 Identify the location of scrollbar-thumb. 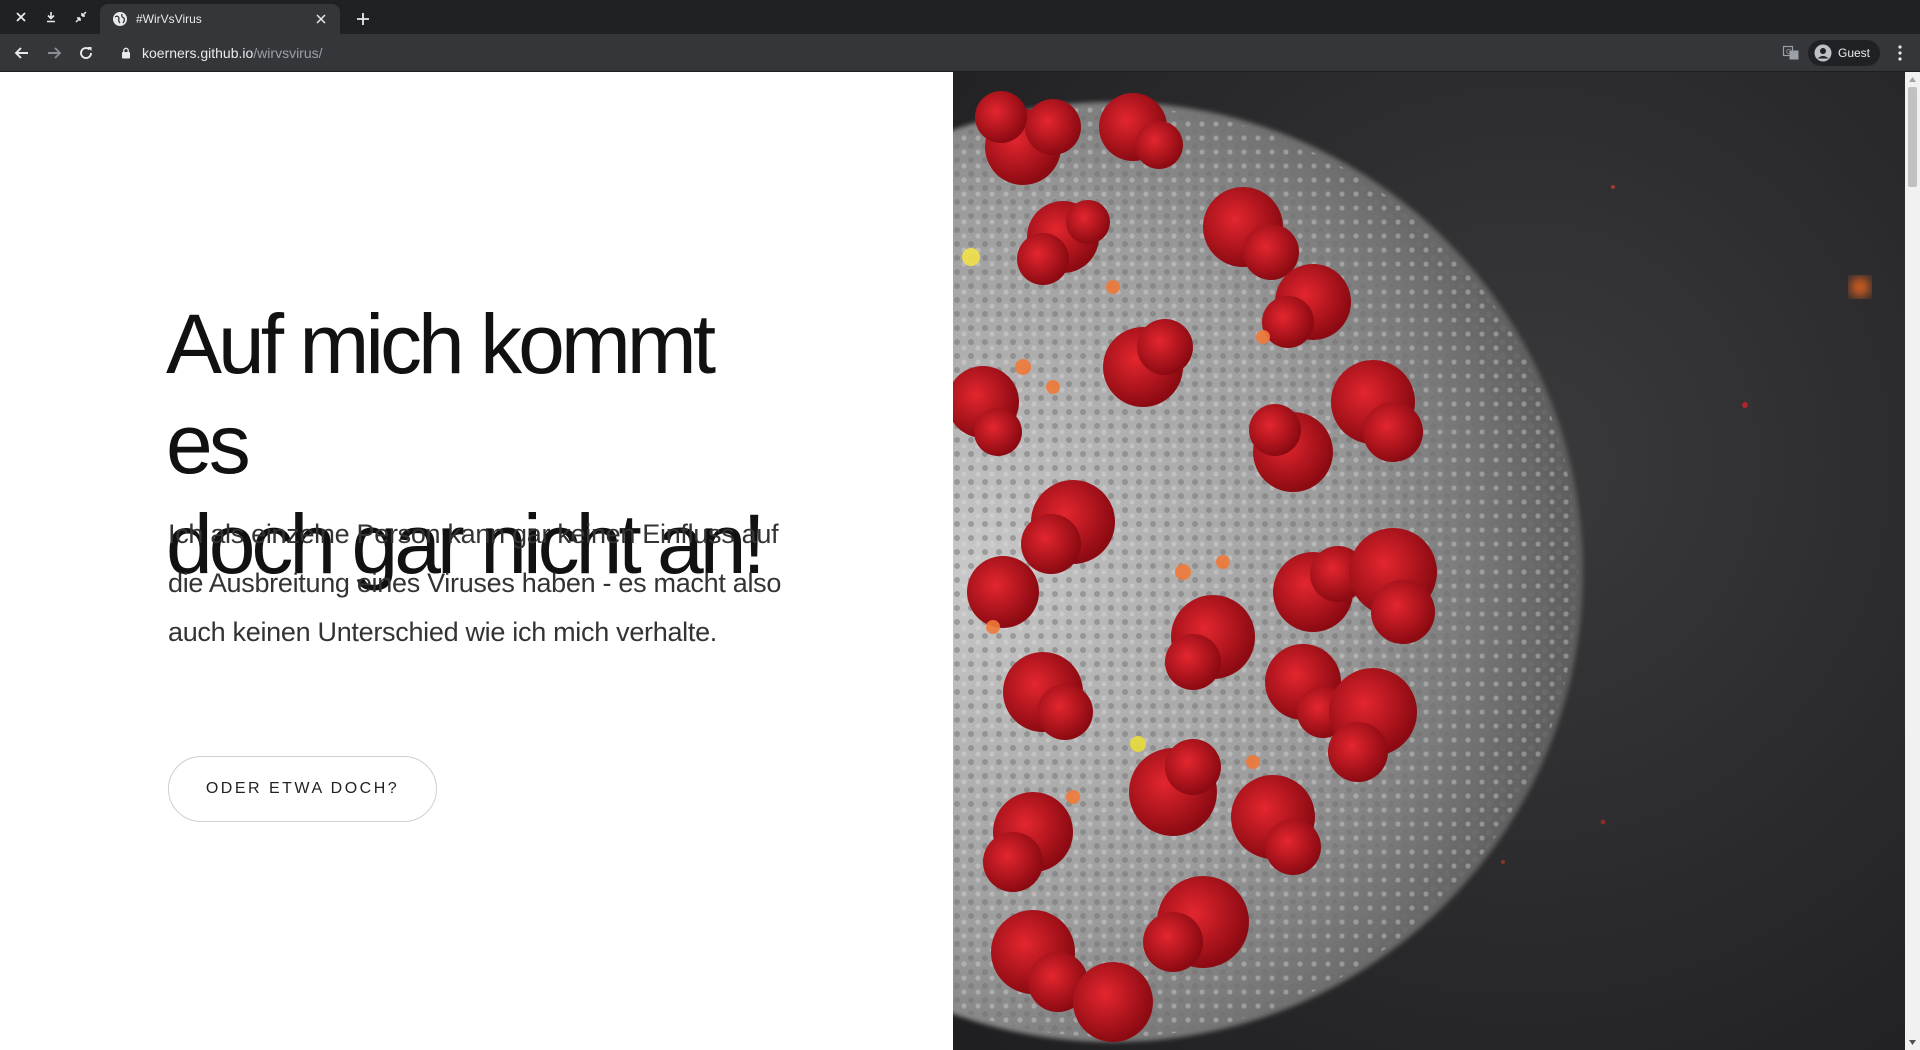
(1912, 137).